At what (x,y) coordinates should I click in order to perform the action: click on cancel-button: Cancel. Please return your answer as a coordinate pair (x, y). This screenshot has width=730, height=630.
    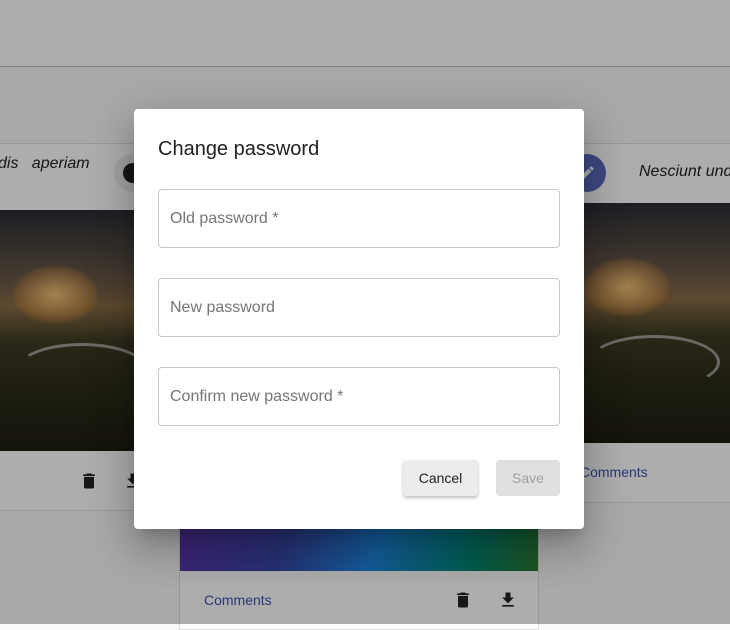
    Looking at the image, I should click on (440, 478).